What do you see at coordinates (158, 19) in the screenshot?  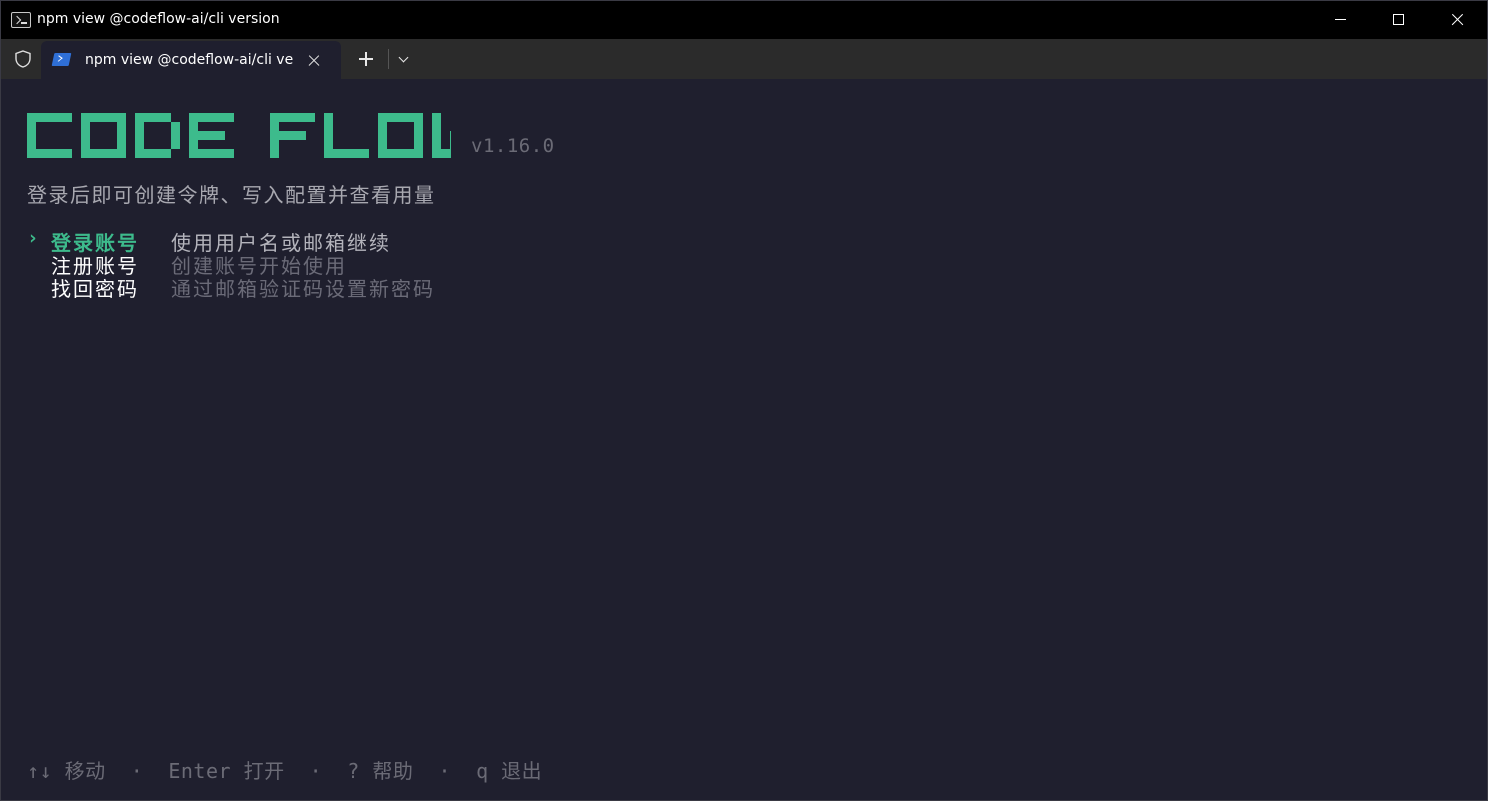 I see `window-title: npm view @codeflow-ai/cli version` at bounding box center [158, 19].